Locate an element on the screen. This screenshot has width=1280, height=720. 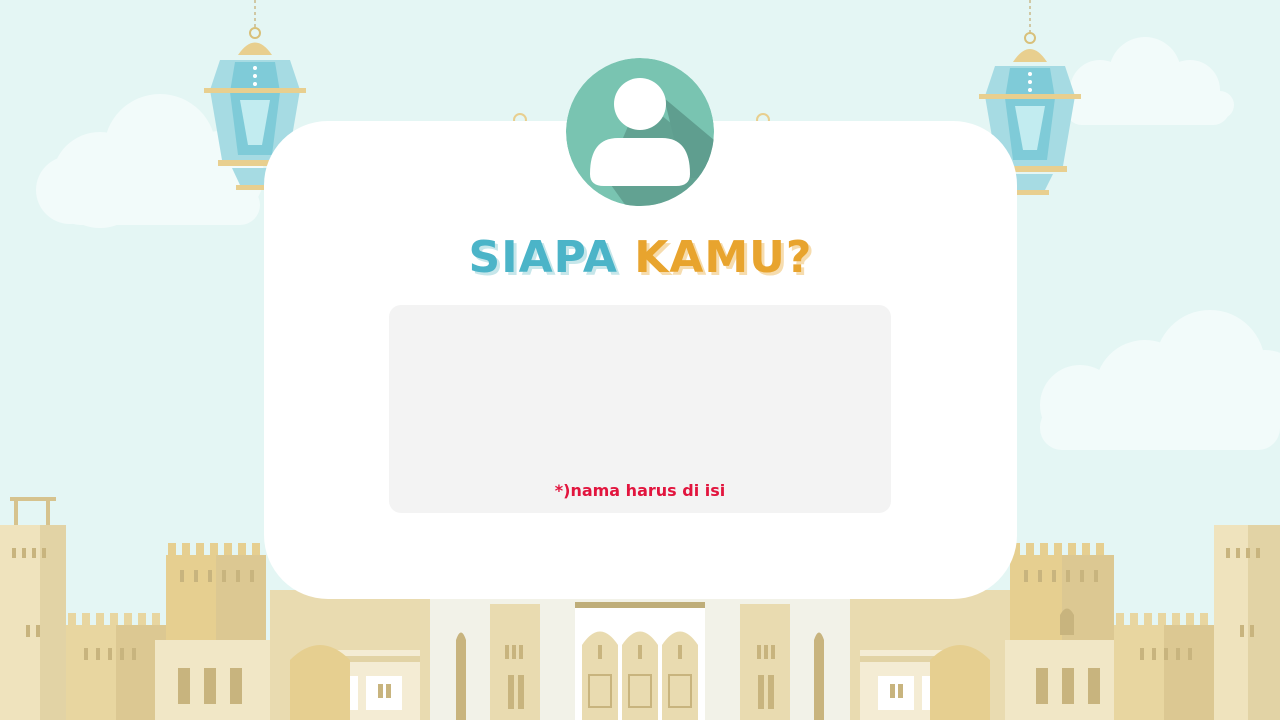
user-avatar-icon is located at coordinates (640, 132).